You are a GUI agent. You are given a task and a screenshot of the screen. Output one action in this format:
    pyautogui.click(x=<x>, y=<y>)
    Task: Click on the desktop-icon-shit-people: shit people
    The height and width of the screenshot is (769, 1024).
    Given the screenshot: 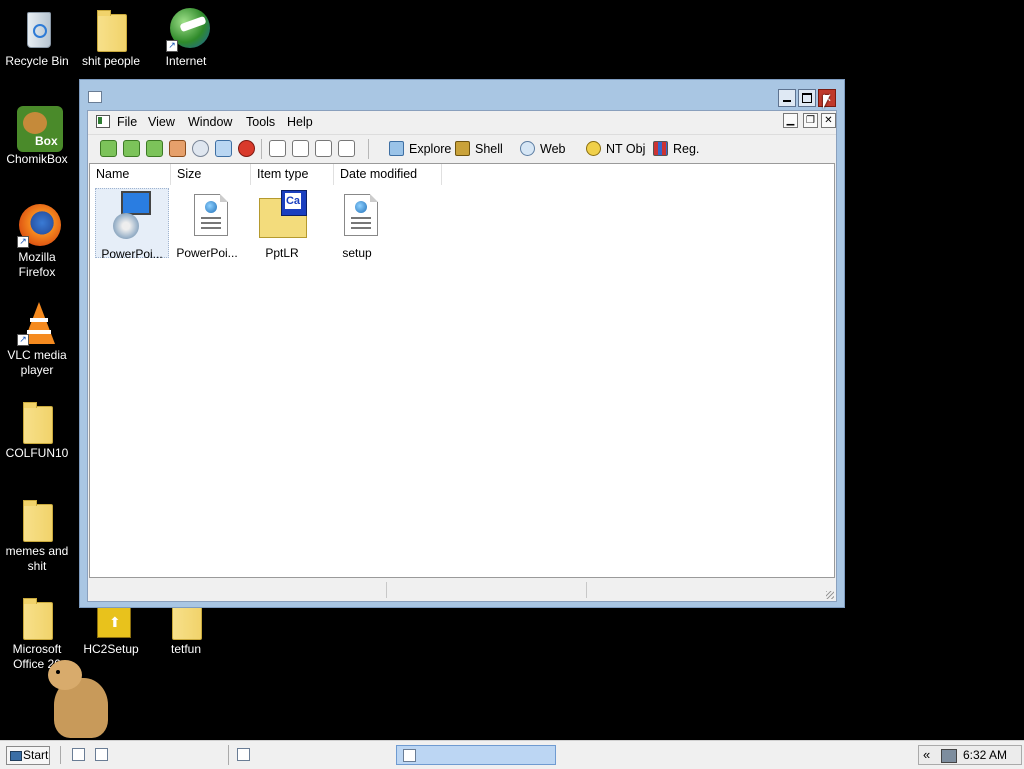 What is the action you would take?
    pyautogui.click(x=111, y=38)
    